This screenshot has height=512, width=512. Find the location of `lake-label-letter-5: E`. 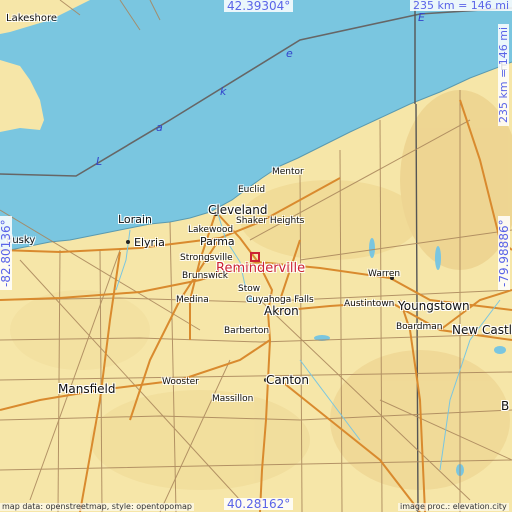

lake-label-letter-5: E is located at coordinates (421, 17).